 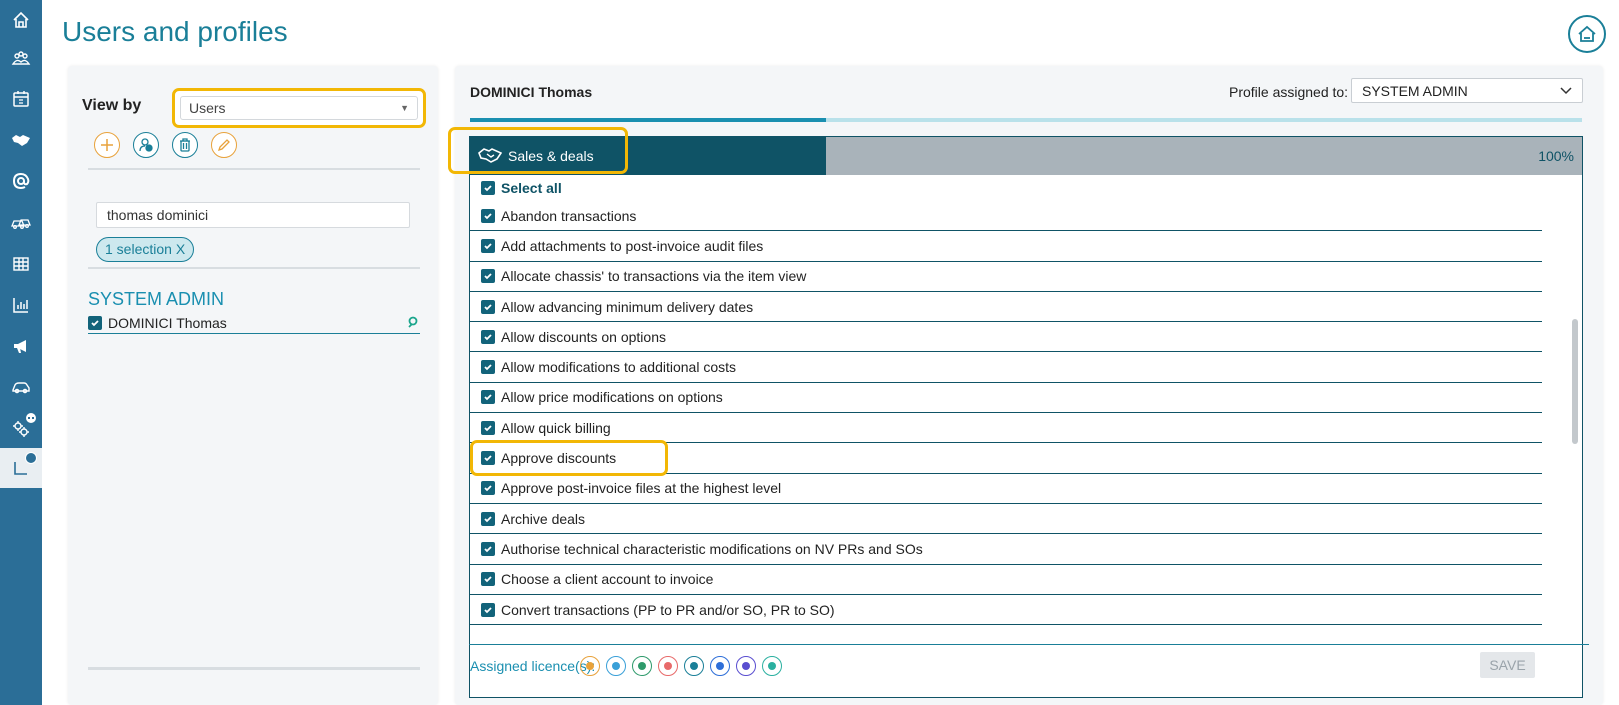 What do you see at coordinates (21, 140) in the screenshot?
I see `handshake-nav-icon` at bounding box center [21, 140].